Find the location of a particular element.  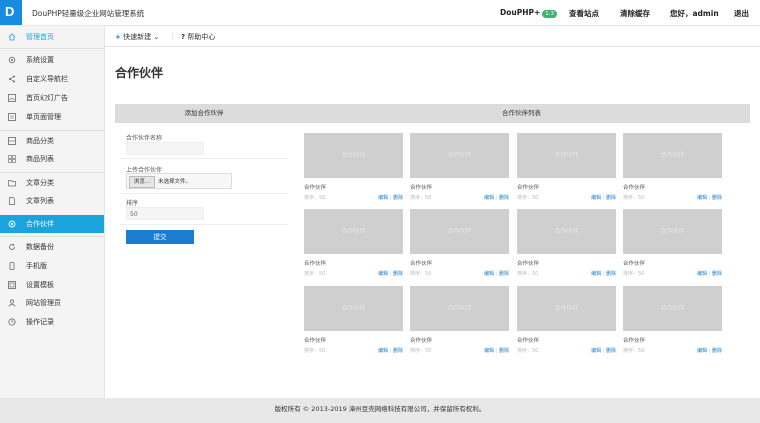

clear-cache-link: 清除缓存 is located at coordinates (635, 13).